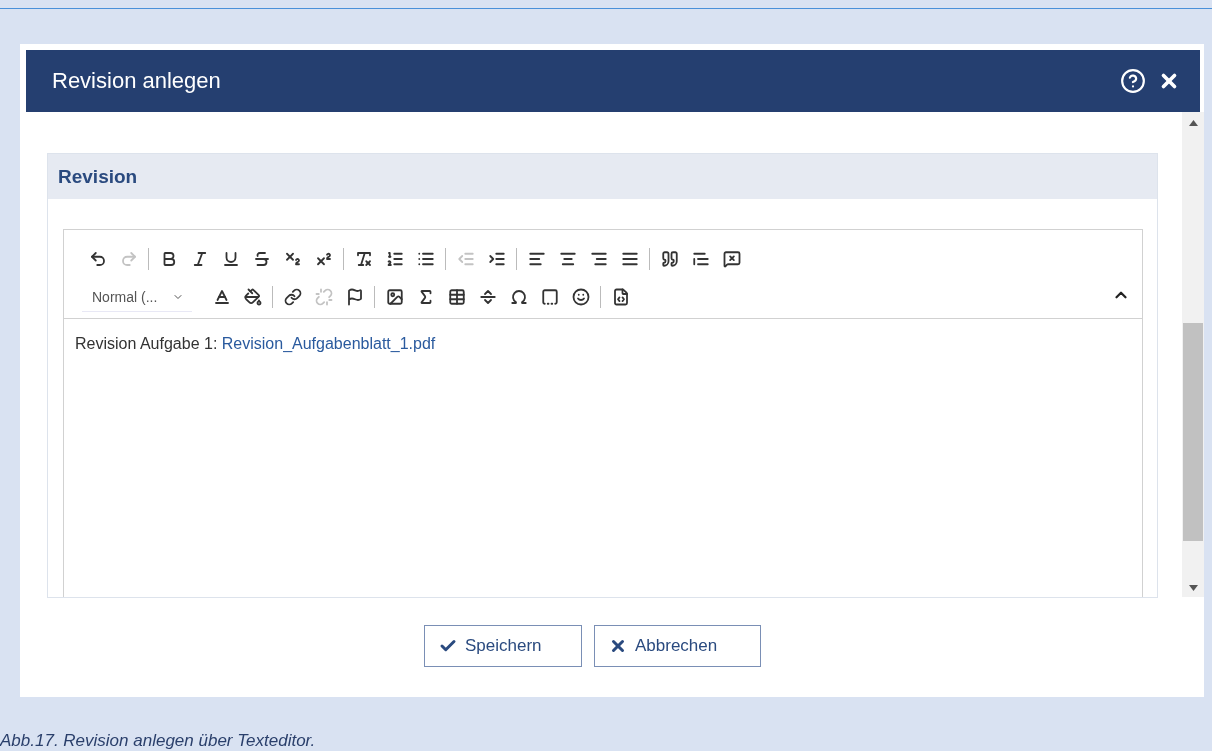 This screenshot has width=1212, height=751. What do you see at coordinates (1193, 431) in the screenshot?
I see `scroll-thumb` at bounding box center [1193, 431].